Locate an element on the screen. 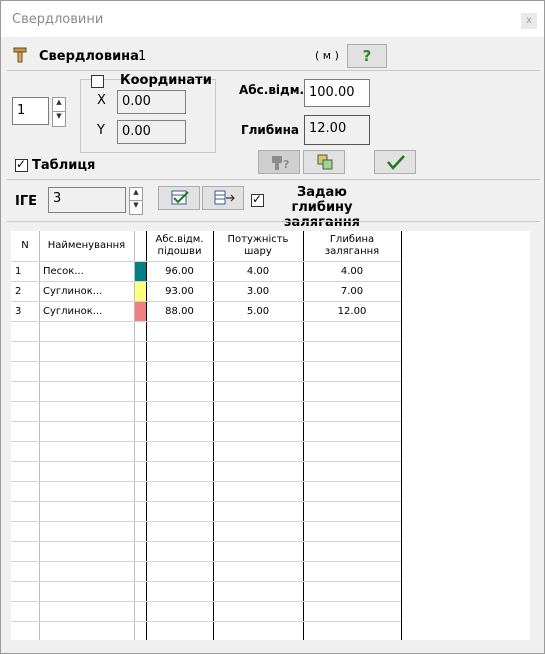 The image size is (545, 654). close-button: x is located at coordinates (529, 21).